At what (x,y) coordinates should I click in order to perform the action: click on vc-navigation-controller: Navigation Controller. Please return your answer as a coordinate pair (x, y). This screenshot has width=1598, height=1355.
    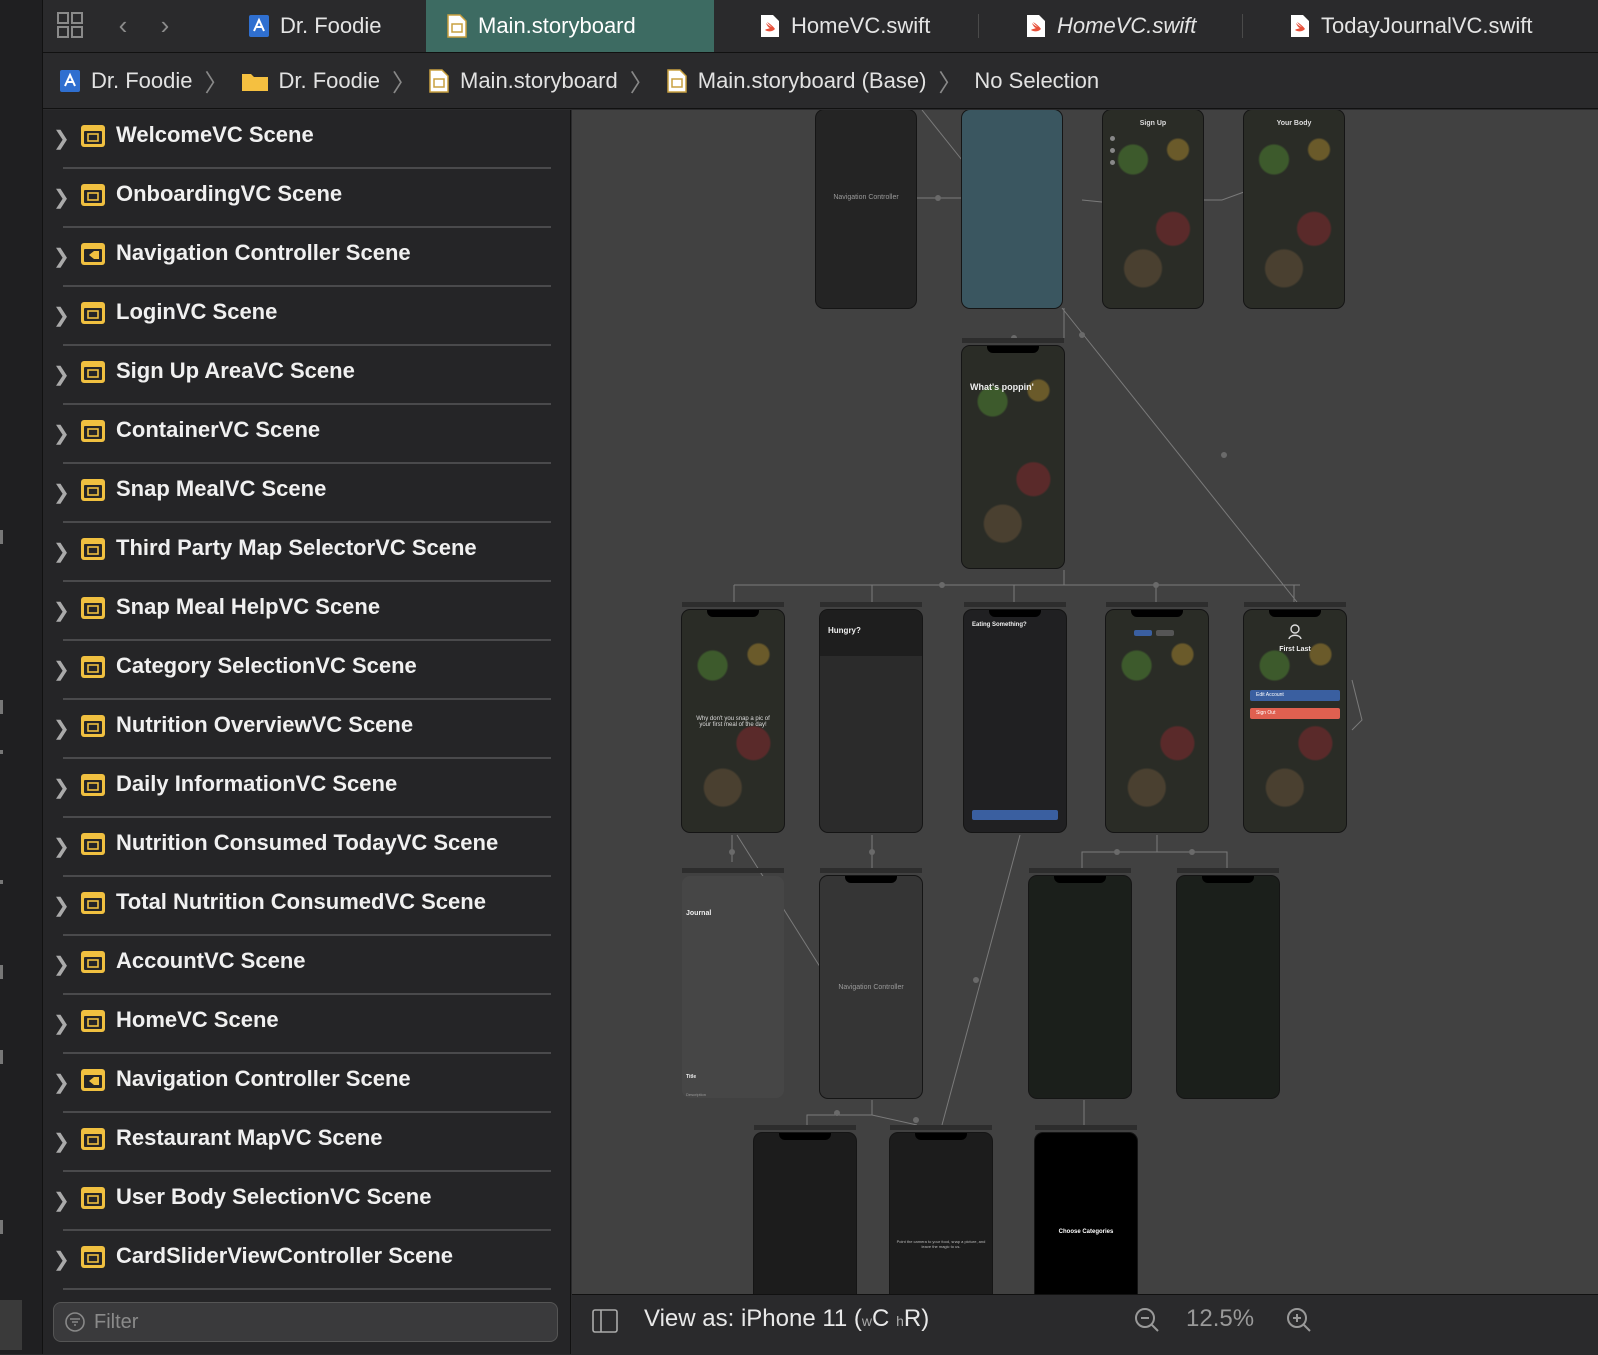
    Looking at the image, I should click on (866, 209).